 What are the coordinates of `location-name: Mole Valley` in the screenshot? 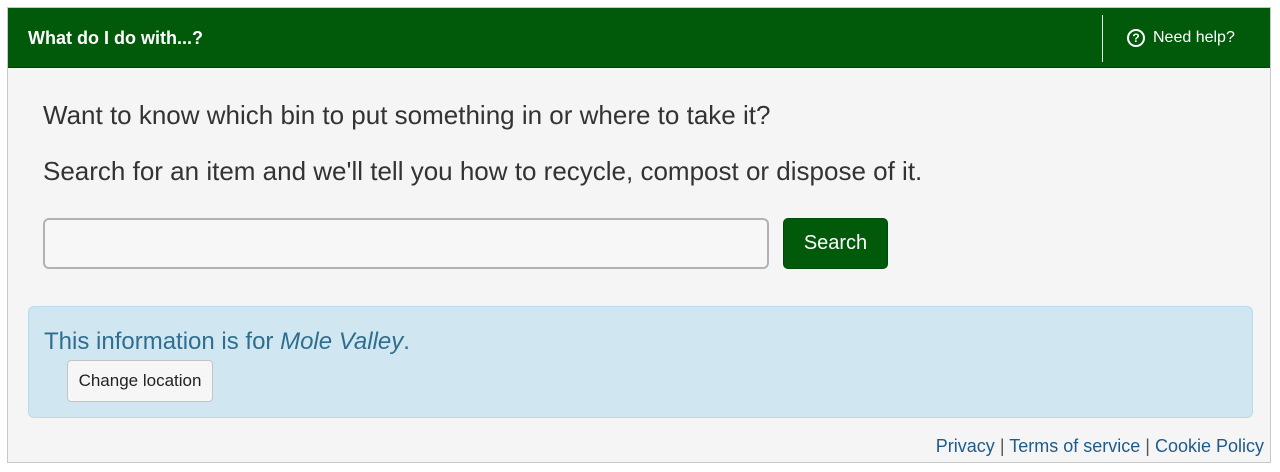 It's located at (342, 341).